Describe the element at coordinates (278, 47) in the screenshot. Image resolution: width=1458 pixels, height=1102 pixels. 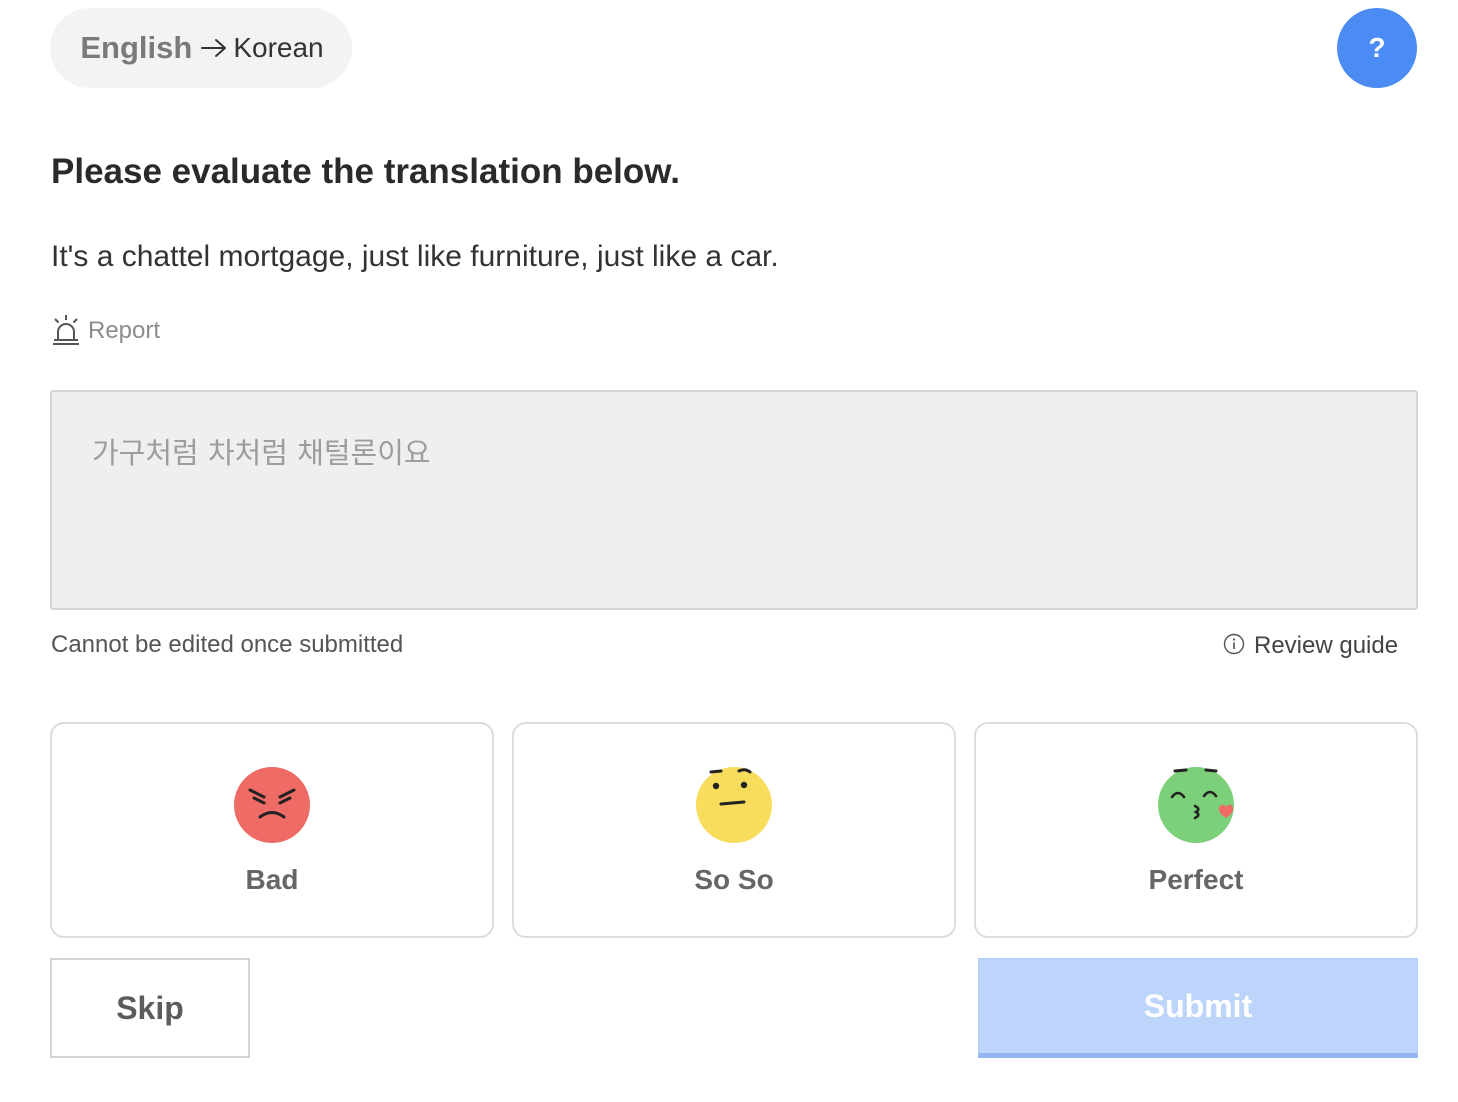
I see `target-language: Korean` at that location.